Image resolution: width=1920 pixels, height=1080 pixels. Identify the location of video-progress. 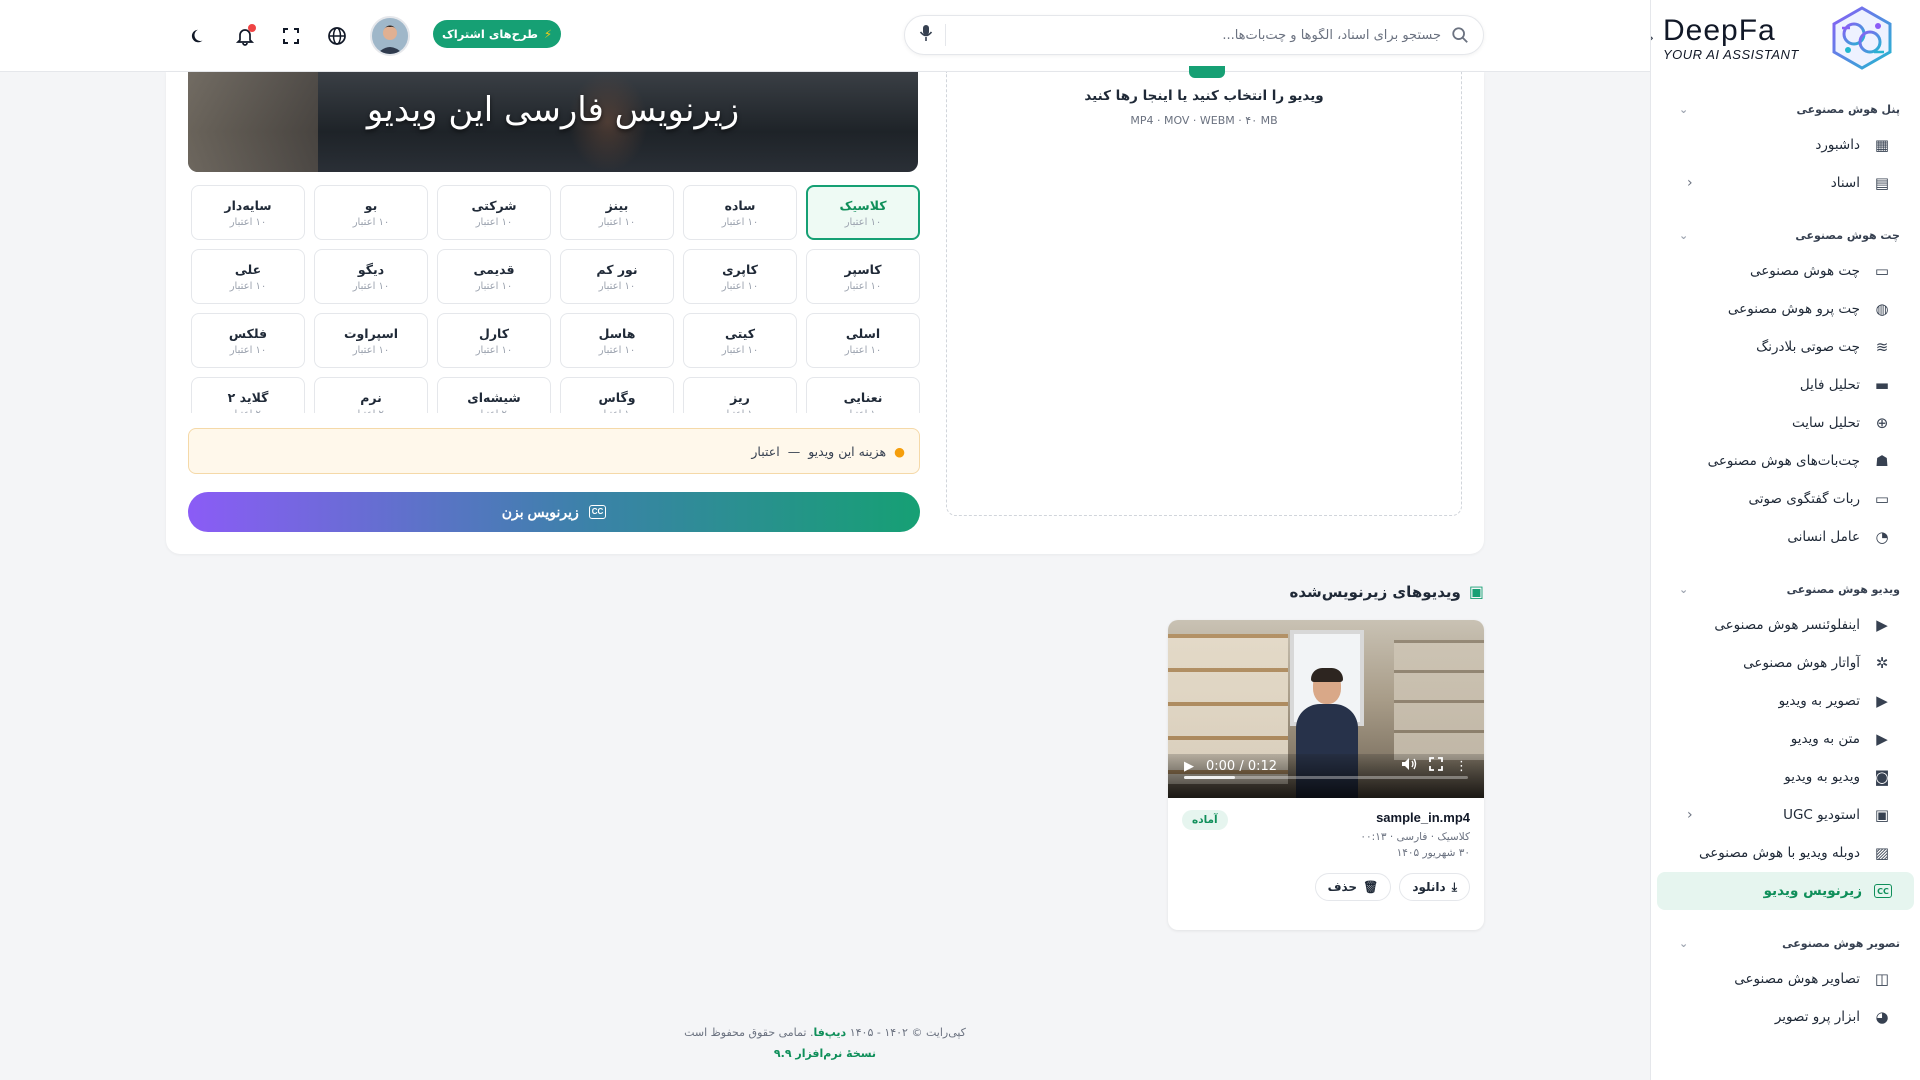
(1326, 777).